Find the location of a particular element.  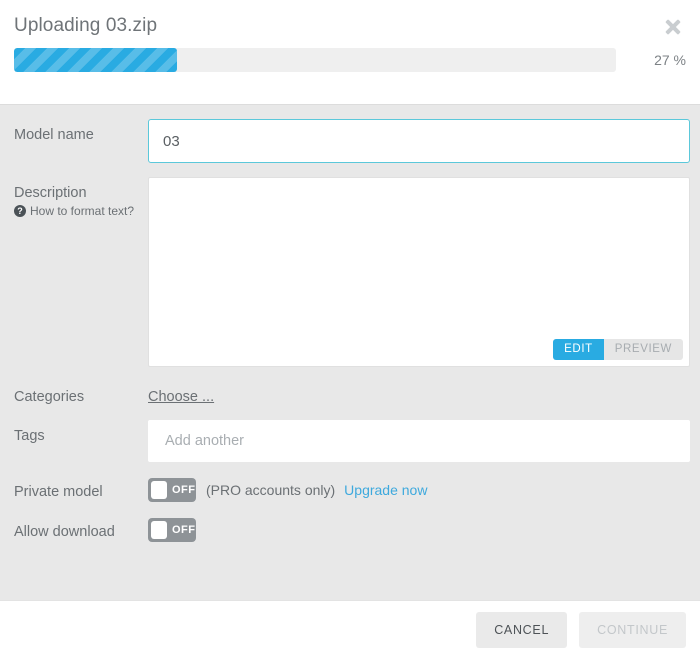

allow-download-row: Allow download OFF is located at coordinates (352, 529).